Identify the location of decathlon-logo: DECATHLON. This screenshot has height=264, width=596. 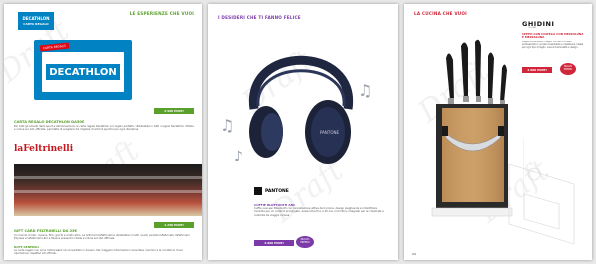
(83, 72).